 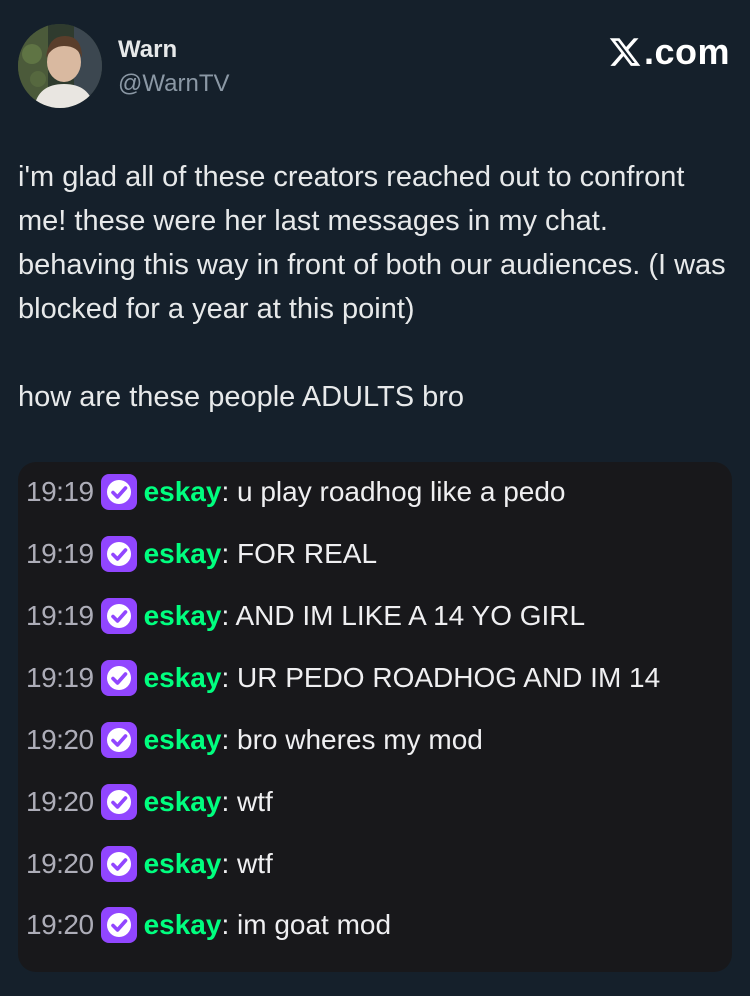 What do you see at coordinates (241, 397) in the screenshot?
I see `tweet-paragraph-2: how are these people ADULTS bro` at bounding box center [241, 397].